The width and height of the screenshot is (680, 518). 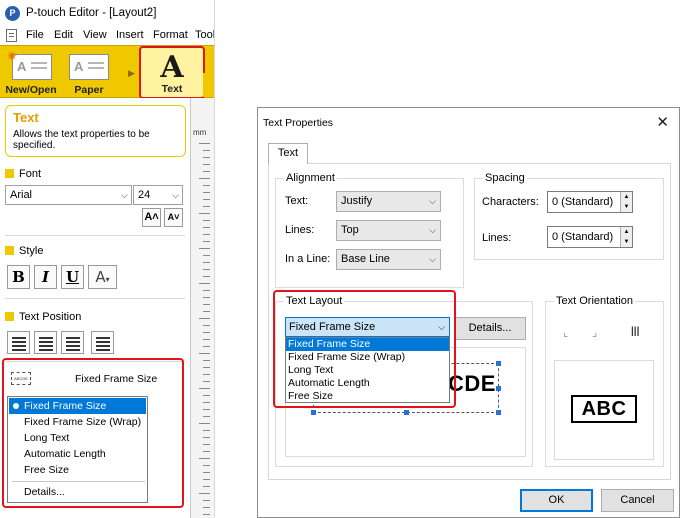 I want to click on alignment-in-a-line-value: Base Line, so click(x=365, y=259).